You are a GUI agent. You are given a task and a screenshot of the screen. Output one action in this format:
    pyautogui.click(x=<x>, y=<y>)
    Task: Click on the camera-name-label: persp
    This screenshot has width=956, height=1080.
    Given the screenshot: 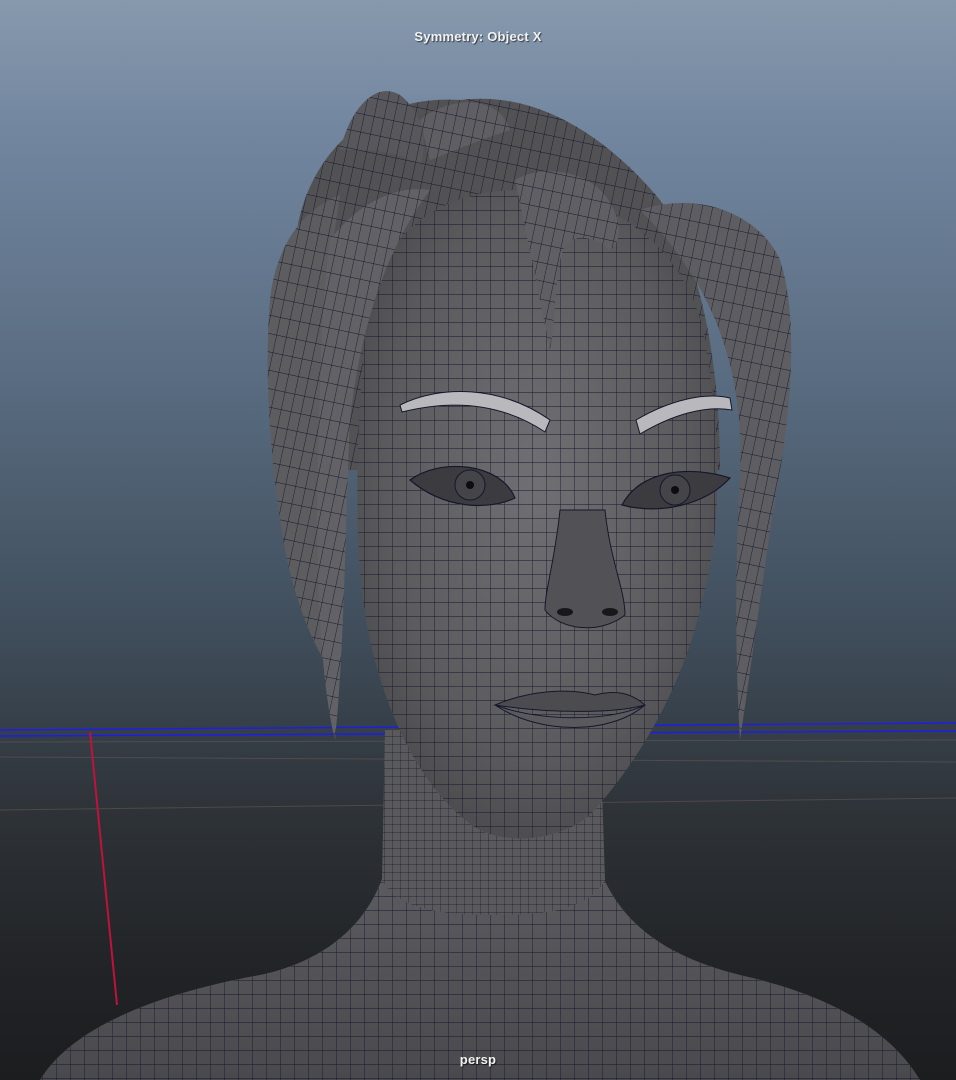 What is the action you would take?
    pyautogui.click(x=478, y=1059)
    